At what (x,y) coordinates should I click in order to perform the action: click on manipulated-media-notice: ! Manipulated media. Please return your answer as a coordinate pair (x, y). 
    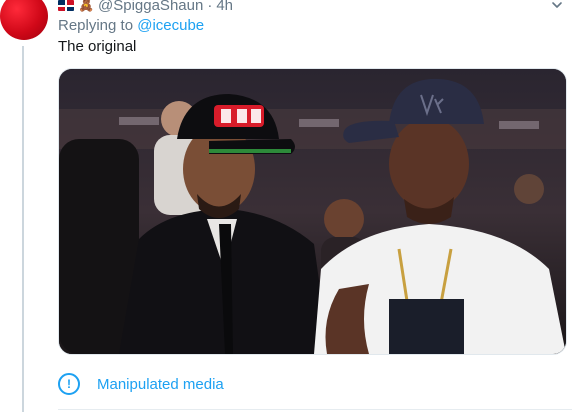
    Looking at the image, I should click on (141, 384).